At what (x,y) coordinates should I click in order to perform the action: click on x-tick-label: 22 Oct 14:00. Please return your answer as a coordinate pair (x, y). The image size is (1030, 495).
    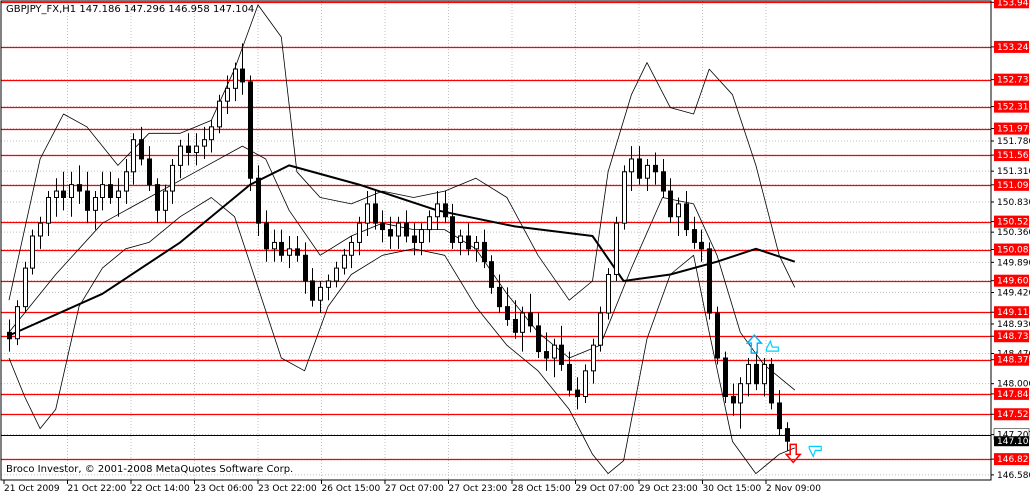
    Looking at the image, I should click on (160, 489).